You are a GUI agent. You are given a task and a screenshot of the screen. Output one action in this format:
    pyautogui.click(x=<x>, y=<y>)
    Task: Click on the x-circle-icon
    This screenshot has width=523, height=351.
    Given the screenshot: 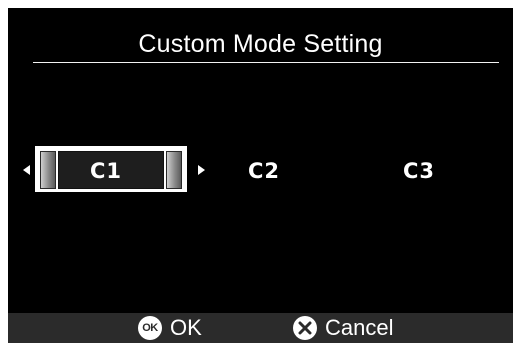 What is the action you would take?
    pyautogui.click(x=305, y=328)
    